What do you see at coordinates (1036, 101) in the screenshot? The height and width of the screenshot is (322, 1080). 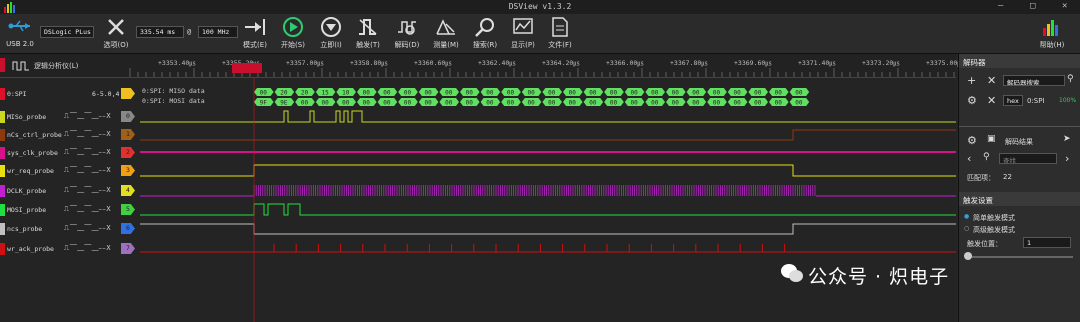 I see `decoder-name: 0:SPI` at bounding box center [1036, 101].